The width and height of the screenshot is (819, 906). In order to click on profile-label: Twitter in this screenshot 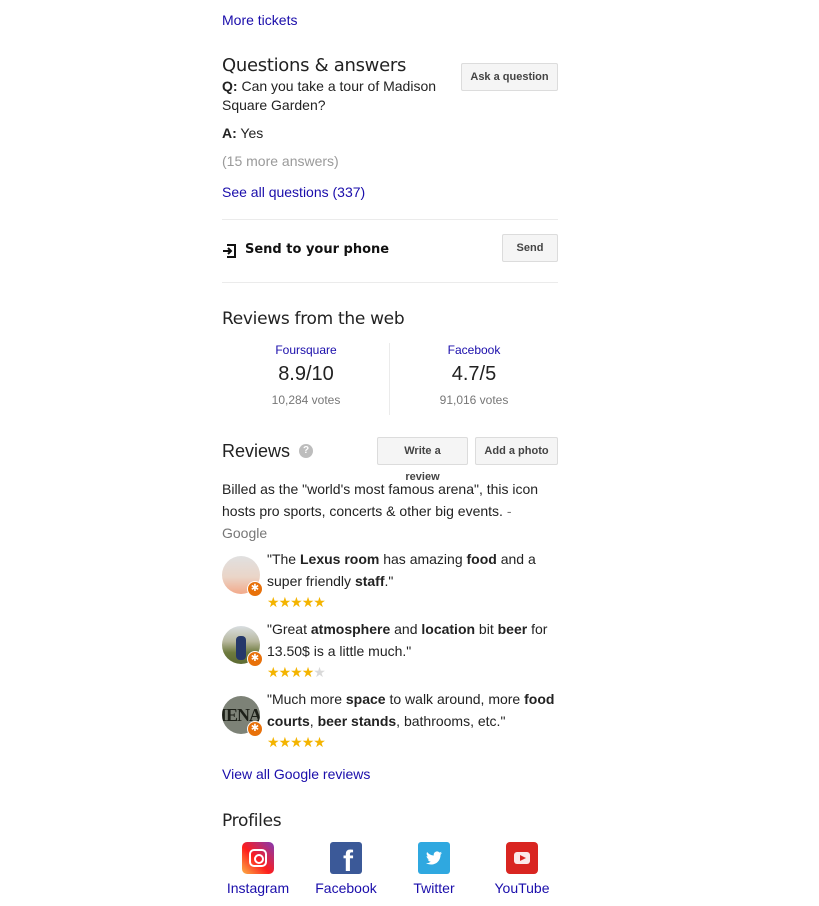, I will do `click(434, 888)`.